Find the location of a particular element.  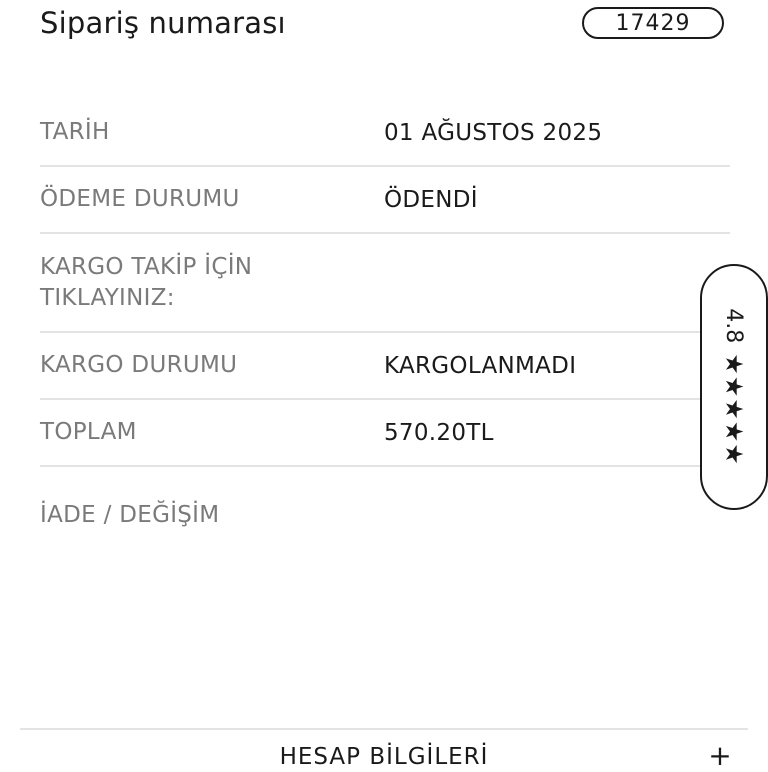

detail-value: KARGOLANMADI is located at coordinates (480, 365).